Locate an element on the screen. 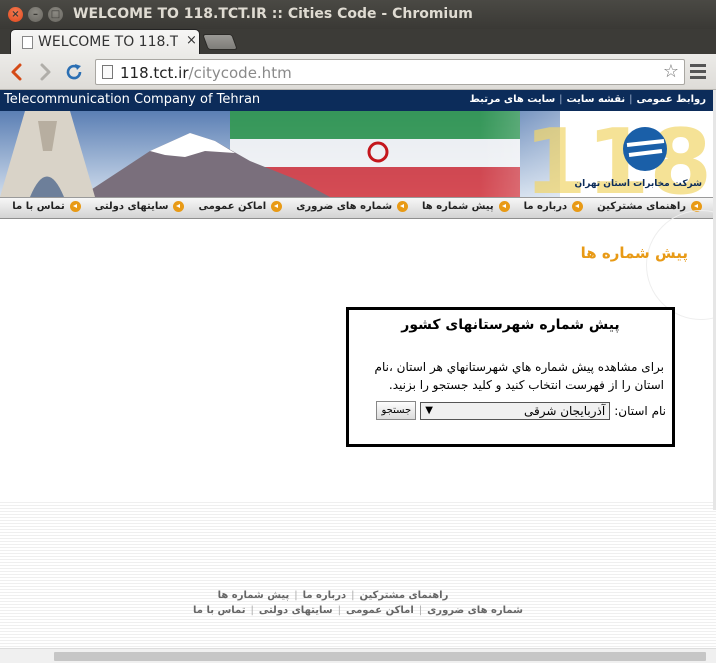 The width and height of the screenshot is (716, 663). nav-item-customer-guide: راهنمای مشترکین is located at coordinates (649, 206).